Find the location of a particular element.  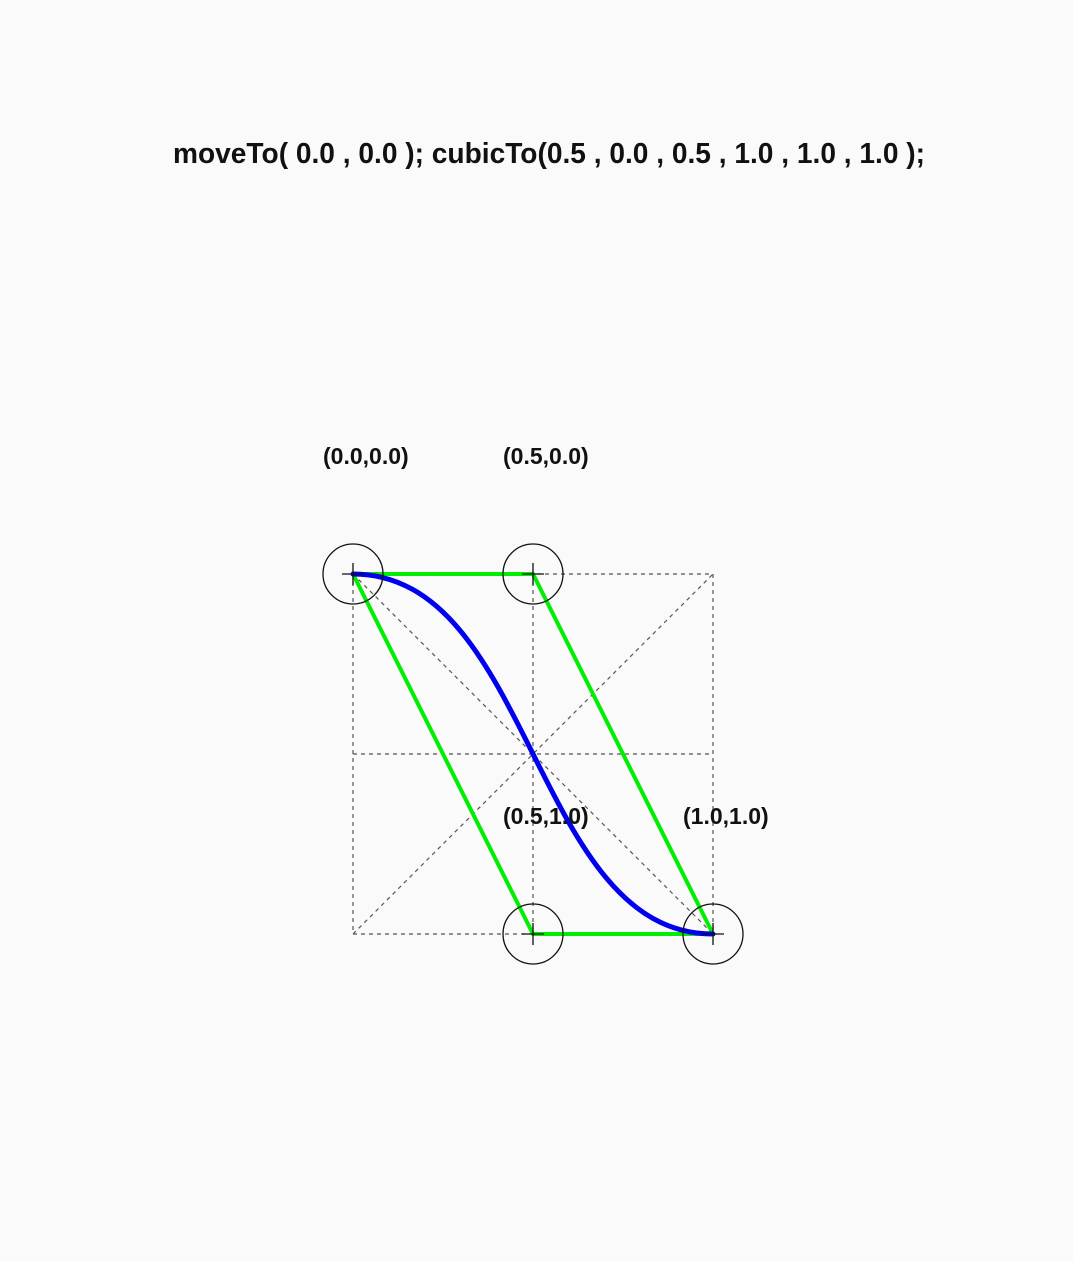

point-labels: (0.0,0.0) (0.5,0.0) (0.5,1.0) (1.0,1.0) is located at coordinates (546, 636).